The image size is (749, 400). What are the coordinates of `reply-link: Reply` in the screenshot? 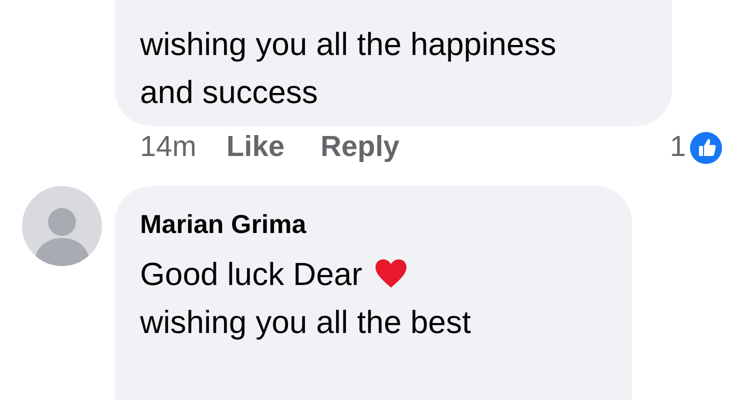 It's located at (360, 148).